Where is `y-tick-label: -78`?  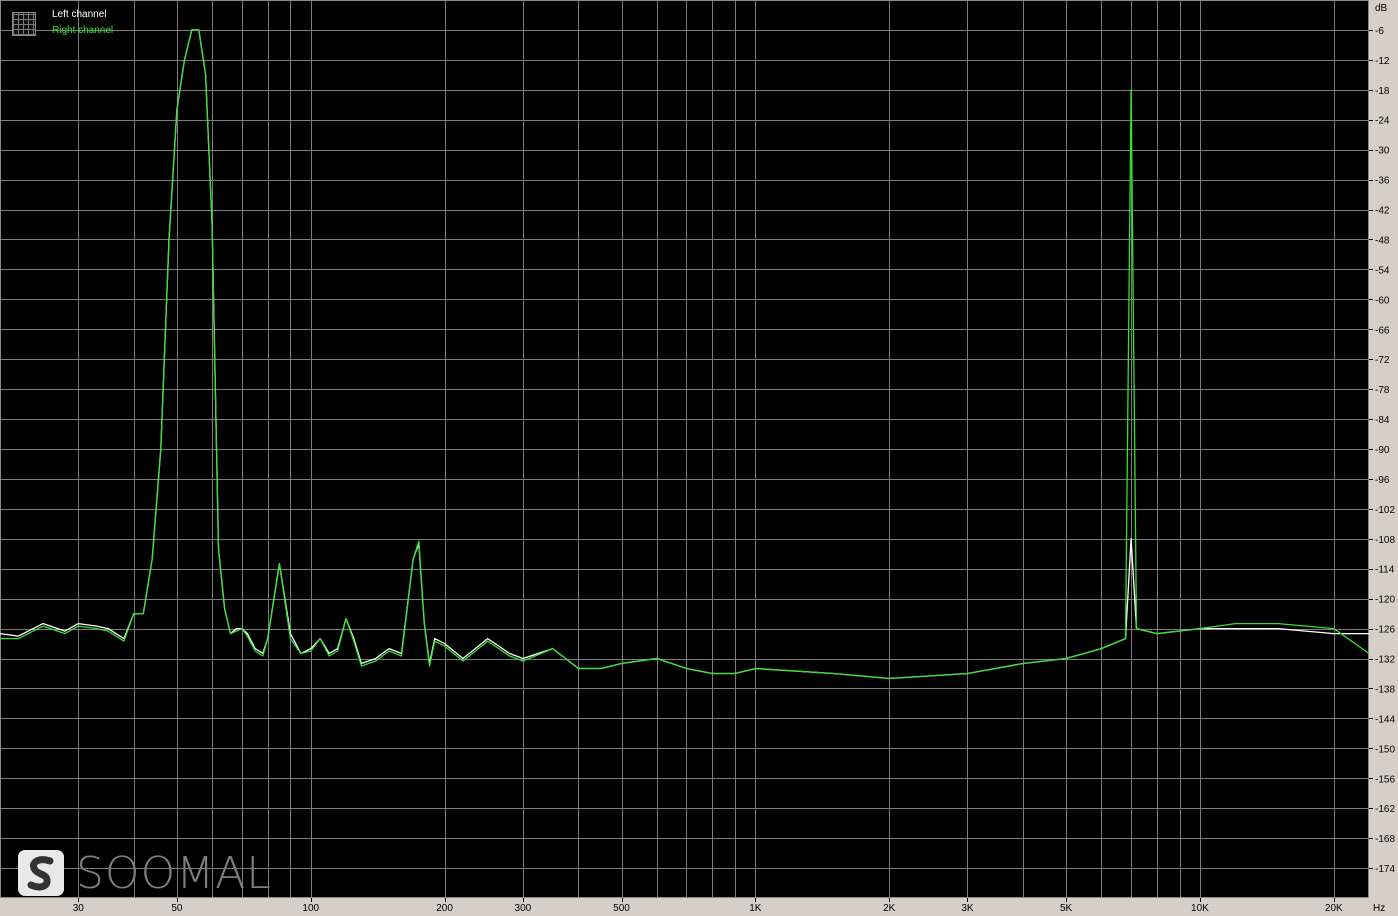 y-tick-label: -78 is located at coordinates (1382, 390).